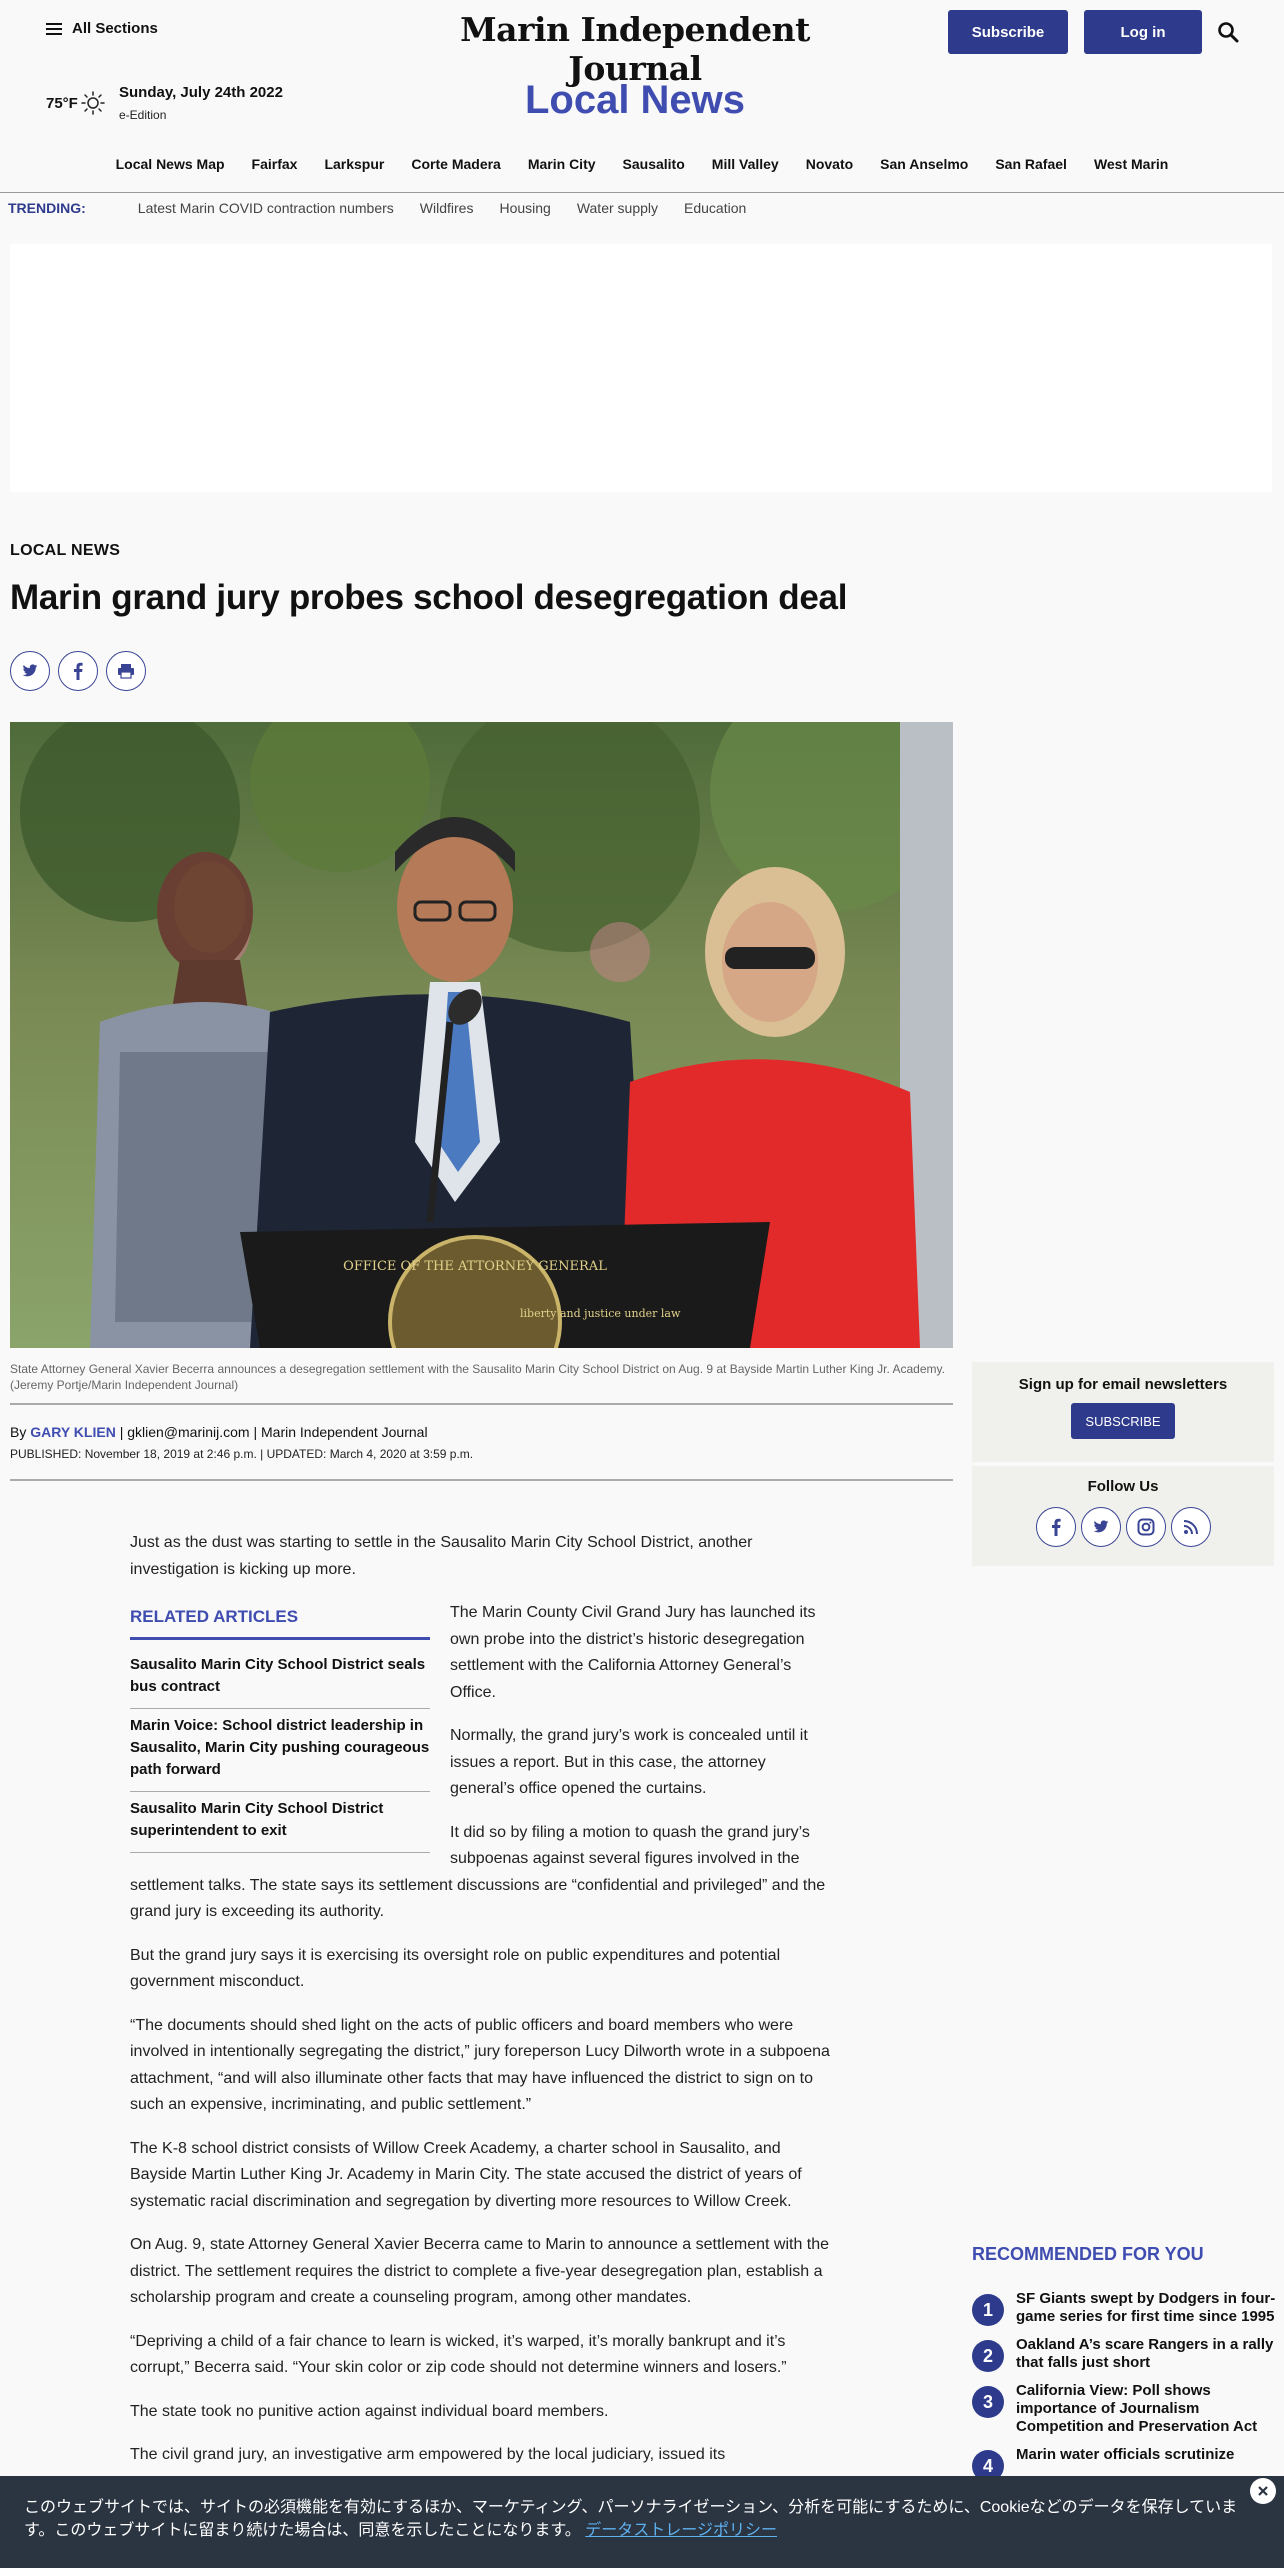  Describe the element at coordinates (924, 164) in the screenshot. I see `nav-item-san-anselmo: San Anselmo` at that location.